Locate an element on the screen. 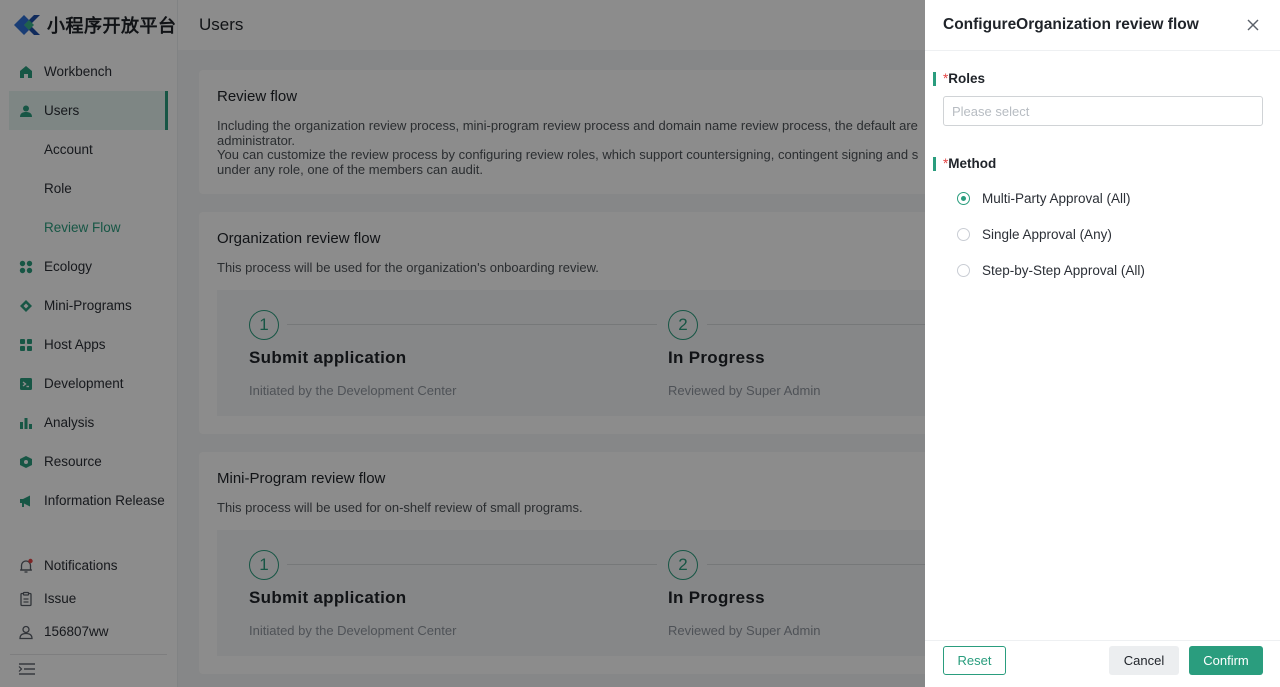 This screenshot has width=1280, height=687. drawer-footer: Reset Cancel Confirm is located at coordinates (1102, 663).